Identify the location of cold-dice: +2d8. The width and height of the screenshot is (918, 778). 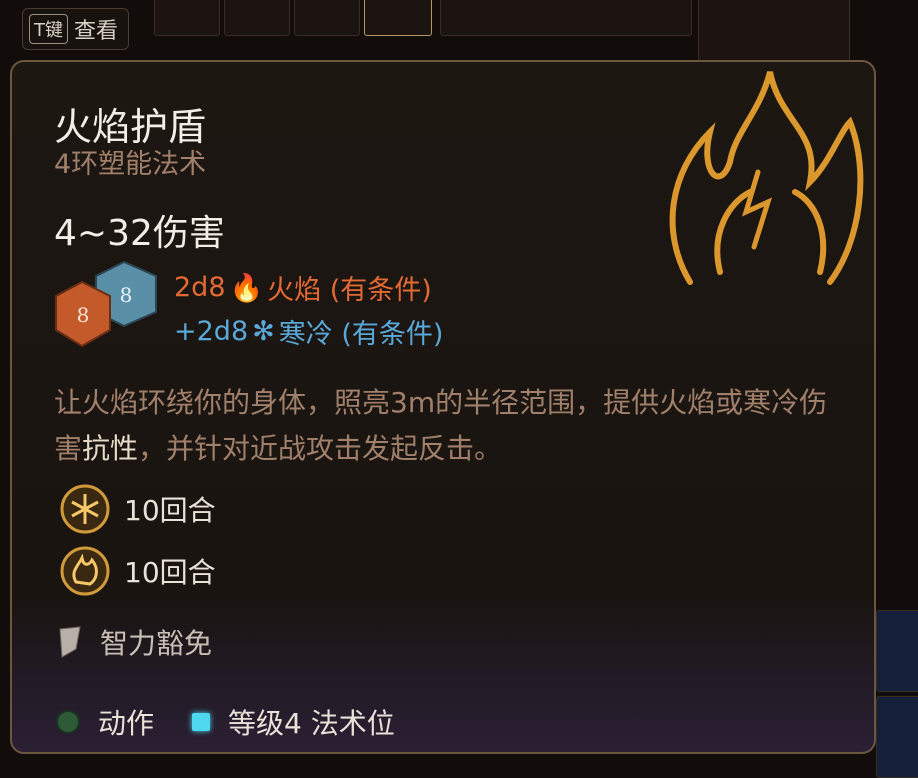
(211, 331).